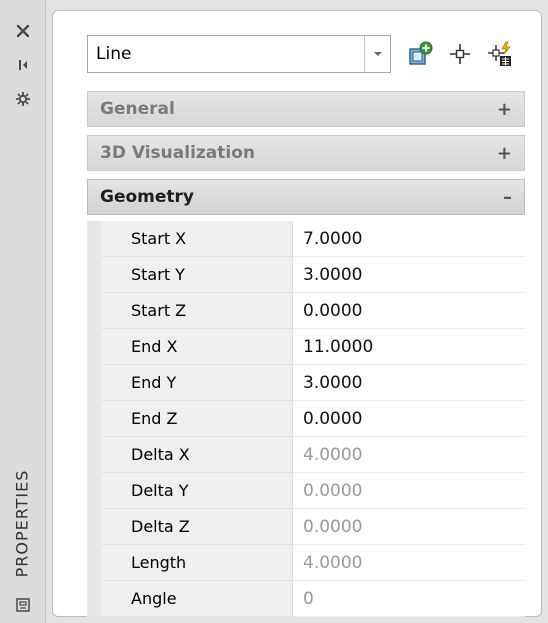 The image size is (548, 623). I want to click on property-row: End X 11.0000, so click(306, 347).